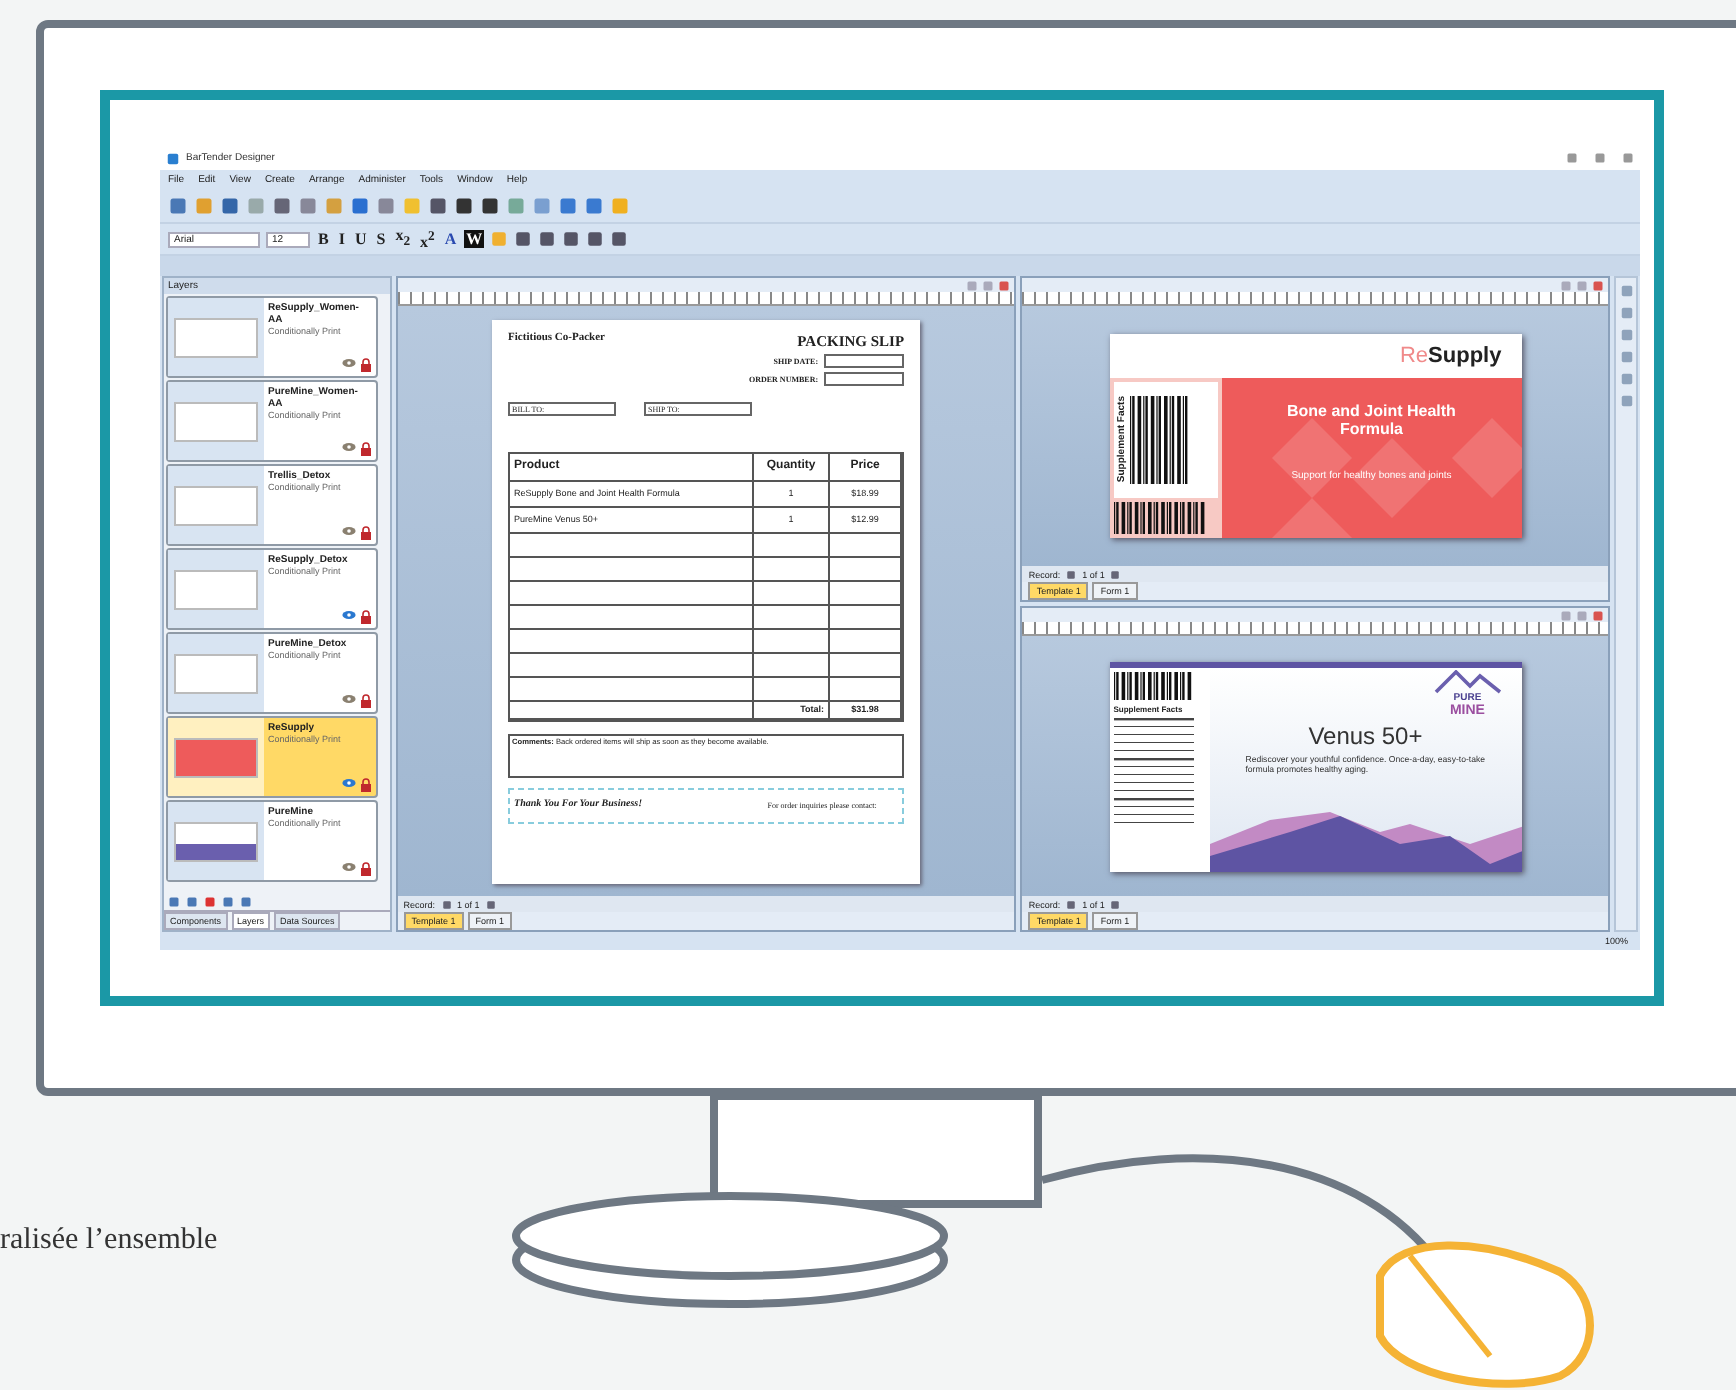 Image resolution: width=1736 pixels, height=1390 pixels. Describe the element at coordinates (109, 1241) in the screenshot. I see `body-text: ralisée l’ensemble` at that location.